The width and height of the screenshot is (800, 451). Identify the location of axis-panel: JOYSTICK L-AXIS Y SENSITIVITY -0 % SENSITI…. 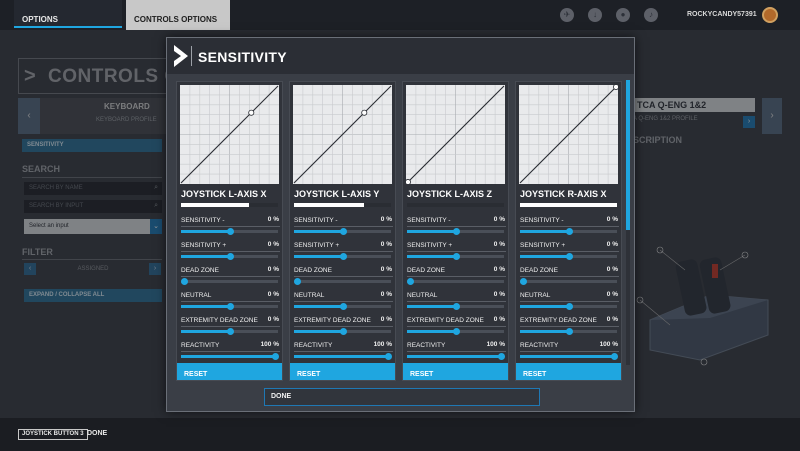
(342, 231).